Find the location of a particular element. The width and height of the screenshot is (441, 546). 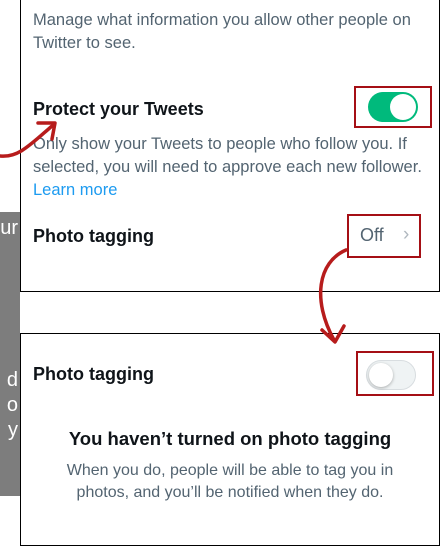

learn-more-link: Learn more is located at coordinates (75, 190).